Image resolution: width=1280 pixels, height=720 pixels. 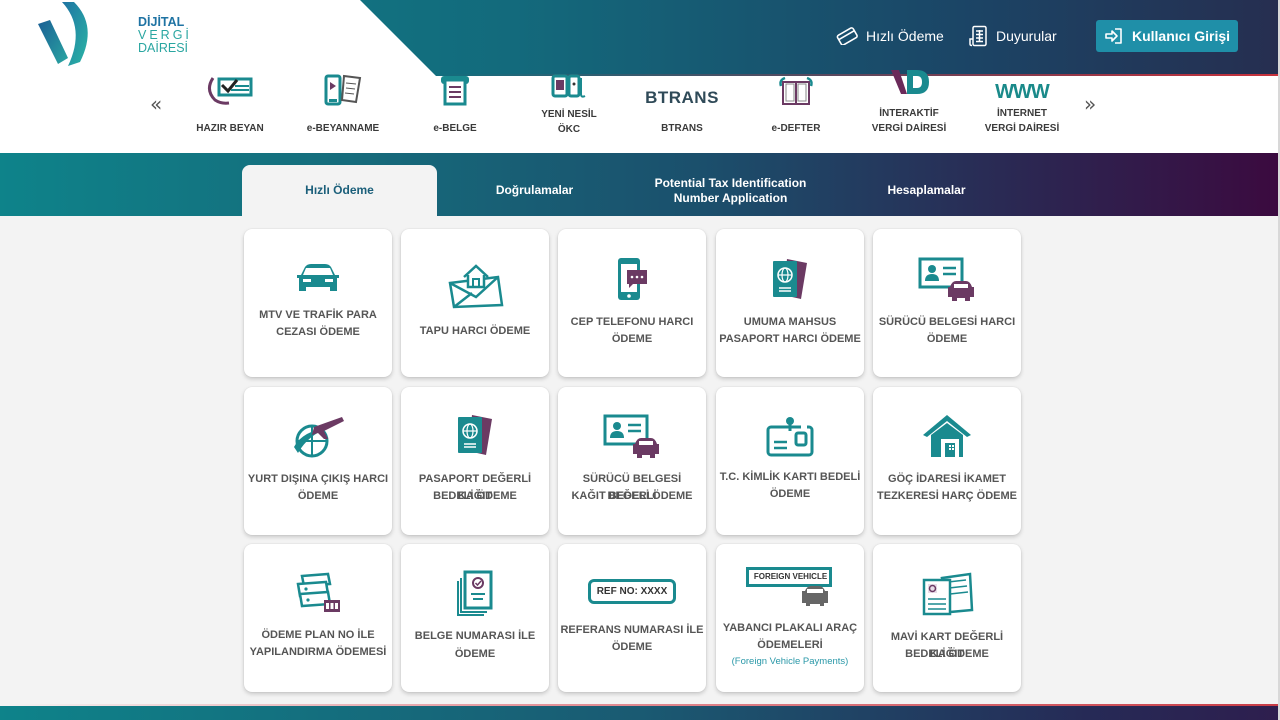 I want to click on mobile-phone-chat-icon, so click(x=632, y=279).